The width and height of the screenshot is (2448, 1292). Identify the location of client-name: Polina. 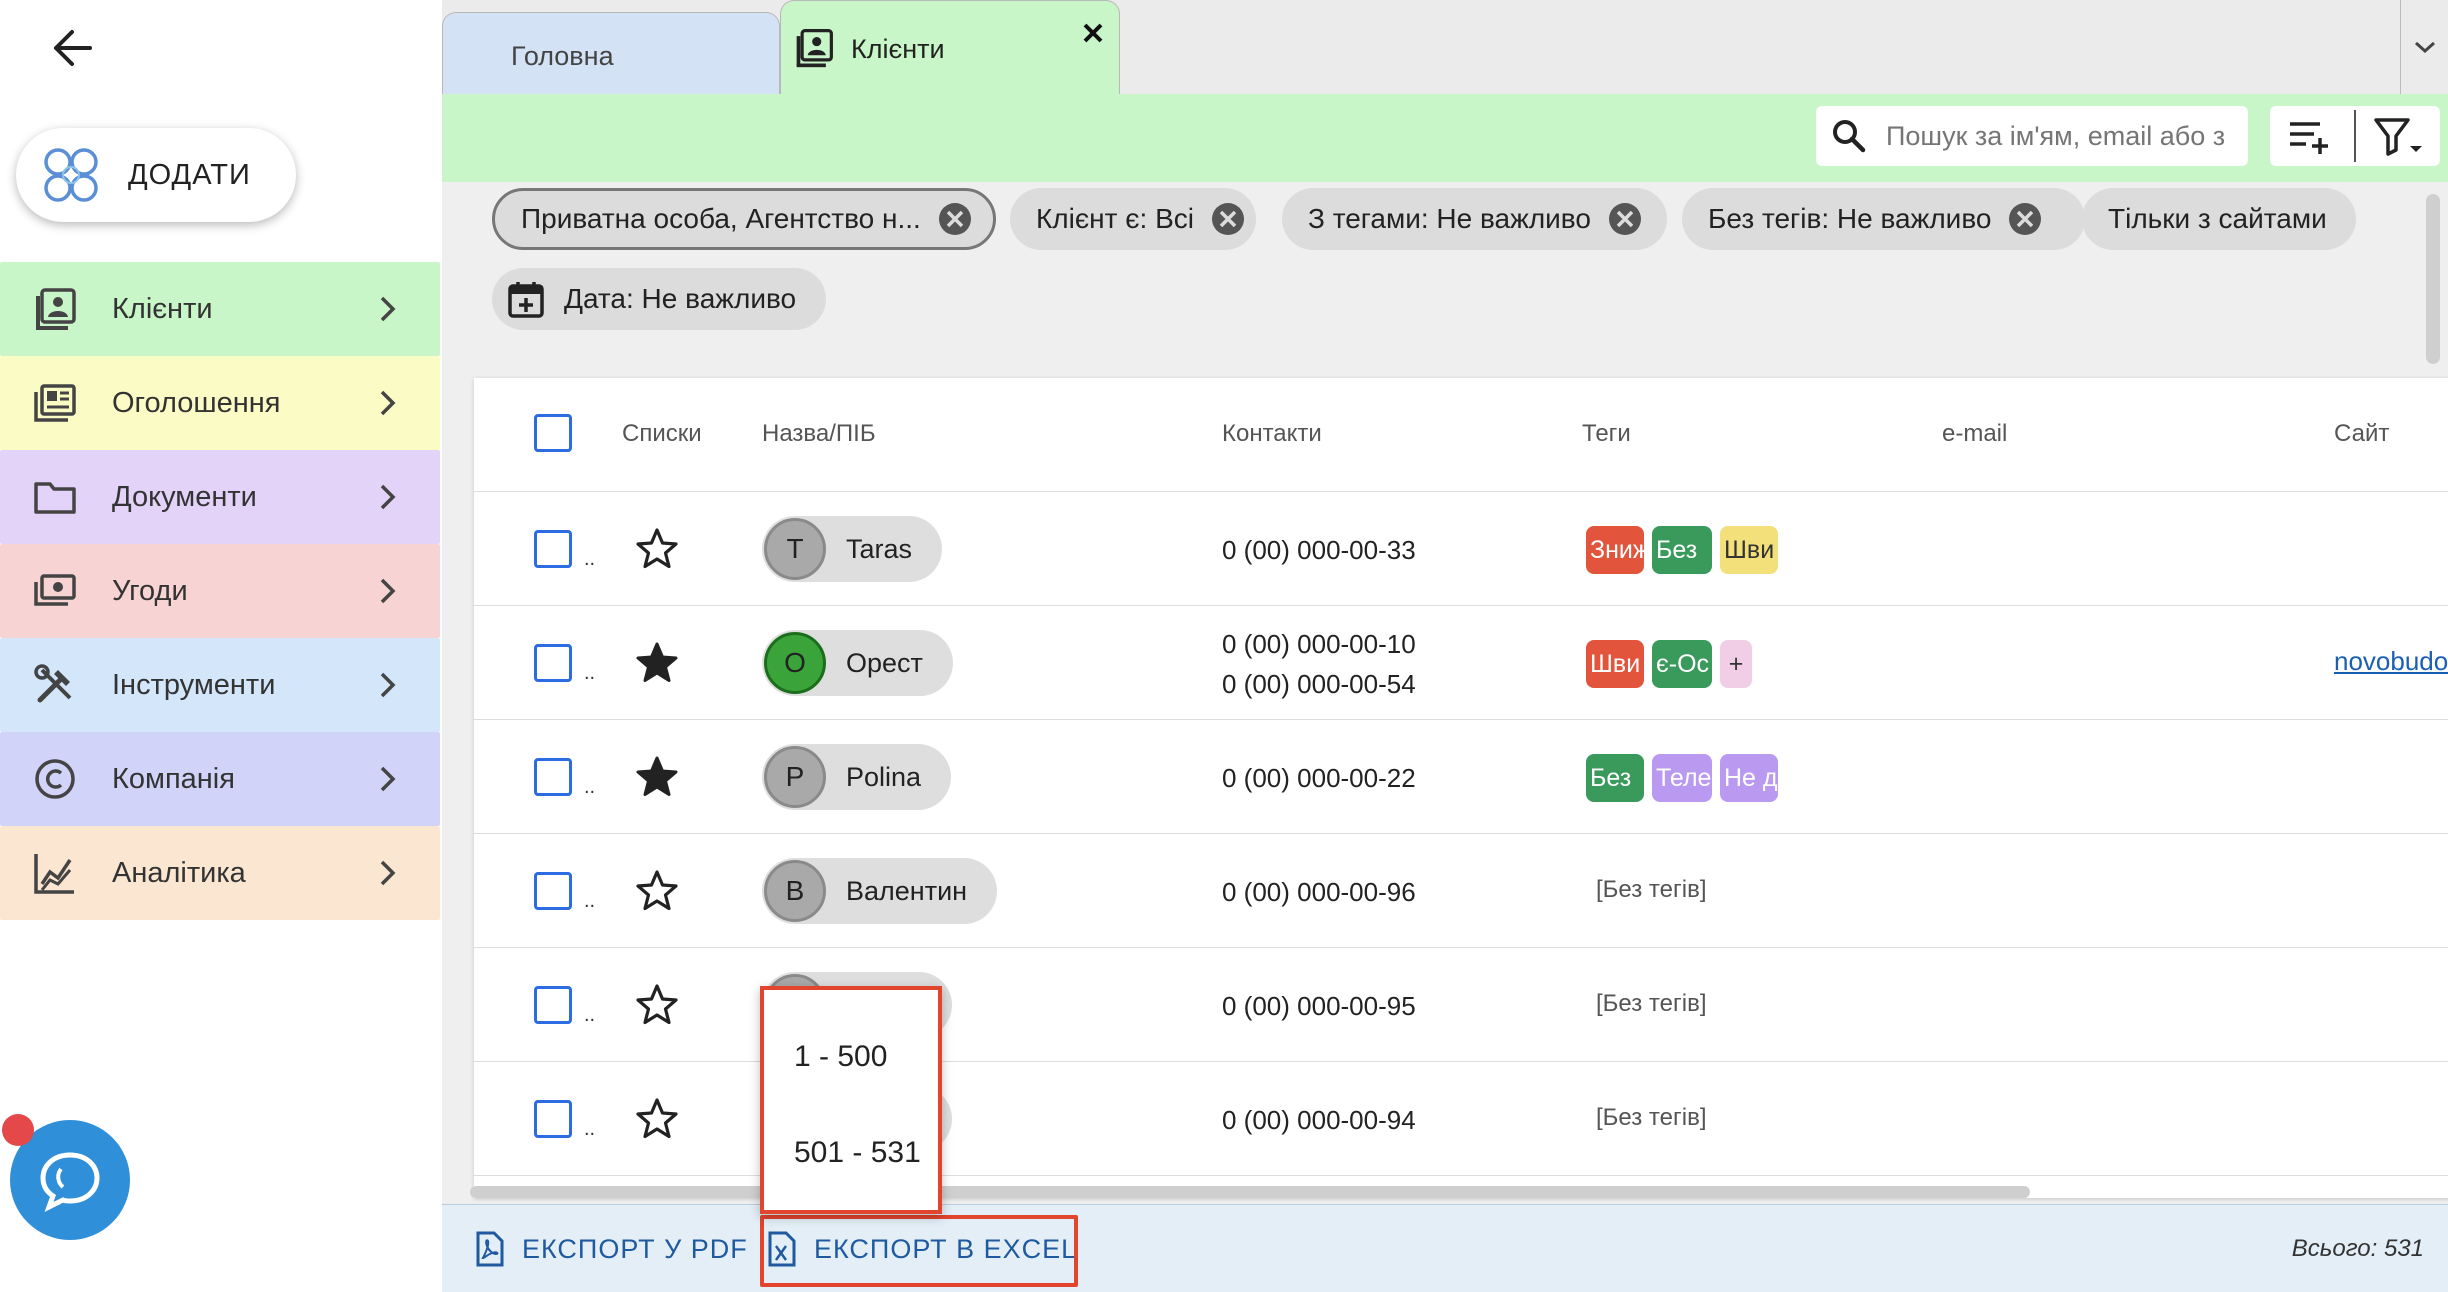
(884, 776).